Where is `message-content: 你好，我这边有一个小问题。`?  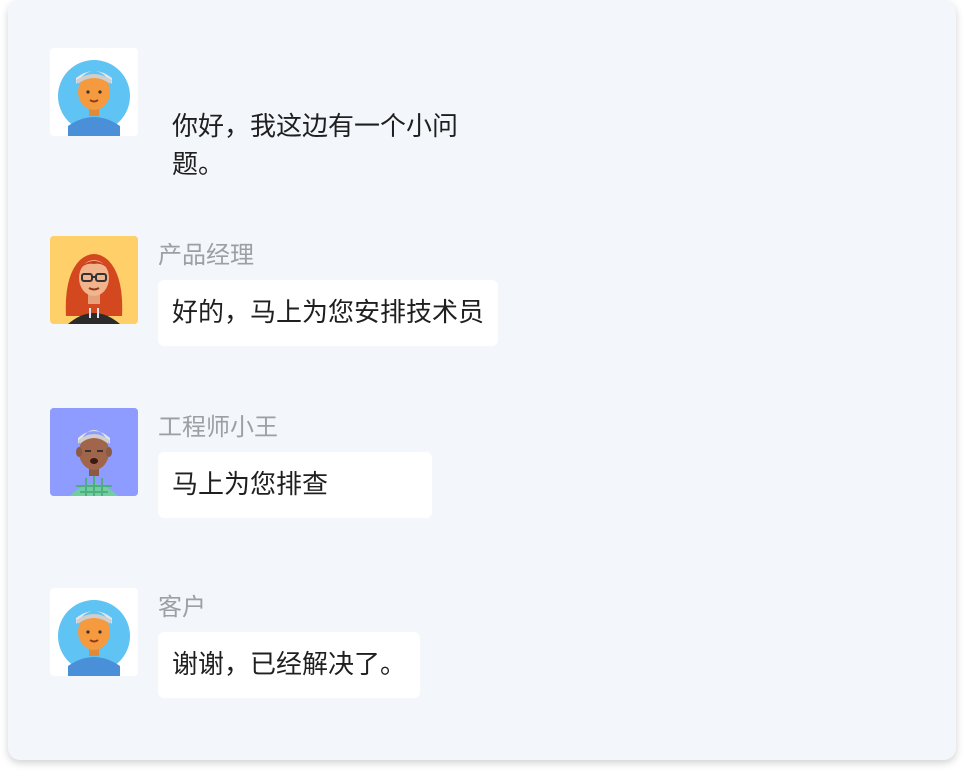 message-content: 你好，我这边有一个小问题。 is located at coordinates (327, 116).